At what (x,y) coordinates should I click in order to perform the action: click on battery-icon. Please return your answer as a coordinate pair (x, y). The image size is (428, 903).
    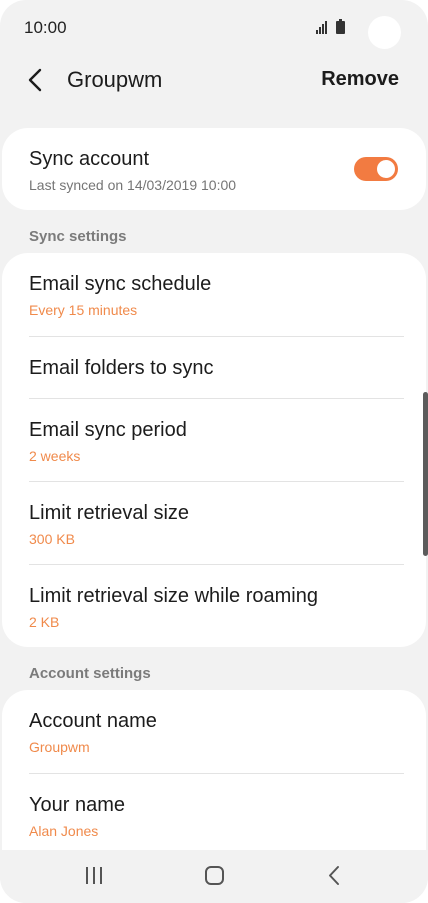
    Looking at the image, I should click on (340, 26).